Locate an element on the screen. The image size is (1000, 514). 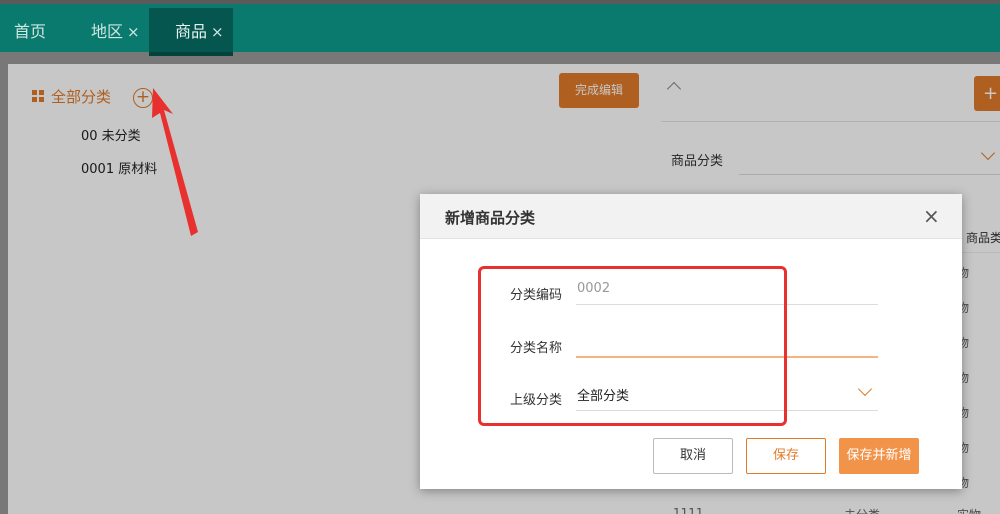
tab-home-label: 首页 is located at coordinates (30, 31).